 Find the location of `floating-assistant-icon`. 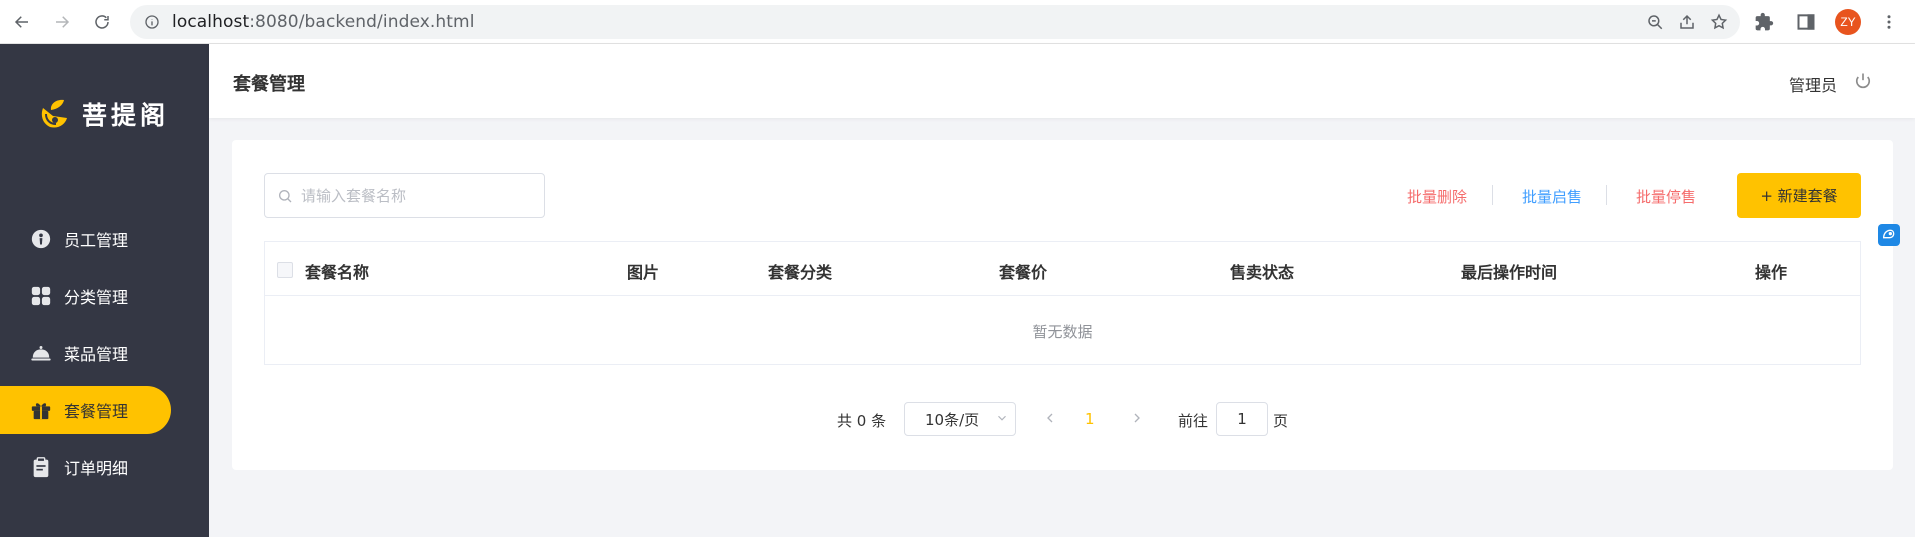

floating-assistant-icon is located at coordinates (1889, 235).